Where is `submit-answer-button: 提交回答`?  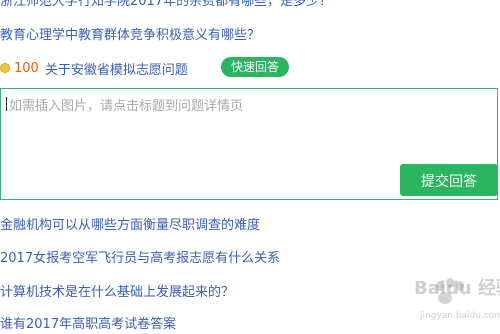
submit-answer-button: 提交回答 is located at coordinates (449, 180).